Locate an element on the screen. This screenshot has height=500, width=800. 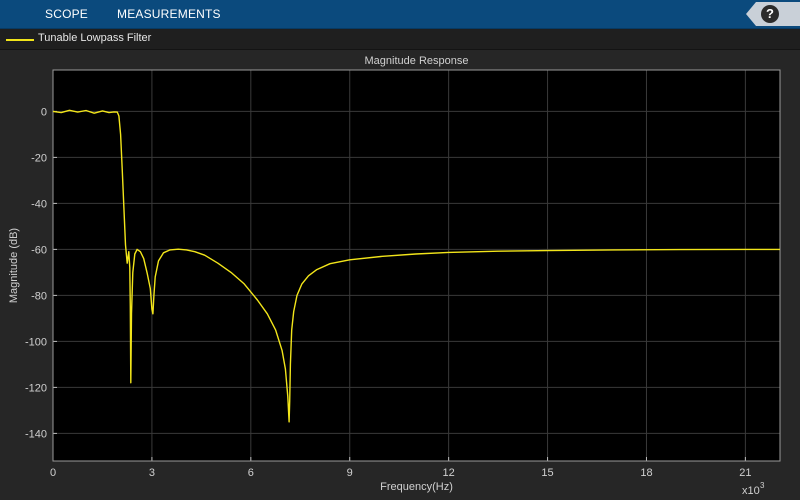
toolstrip: SCOPE MEASUREMENTS ? is located at coordinates (400, 14).